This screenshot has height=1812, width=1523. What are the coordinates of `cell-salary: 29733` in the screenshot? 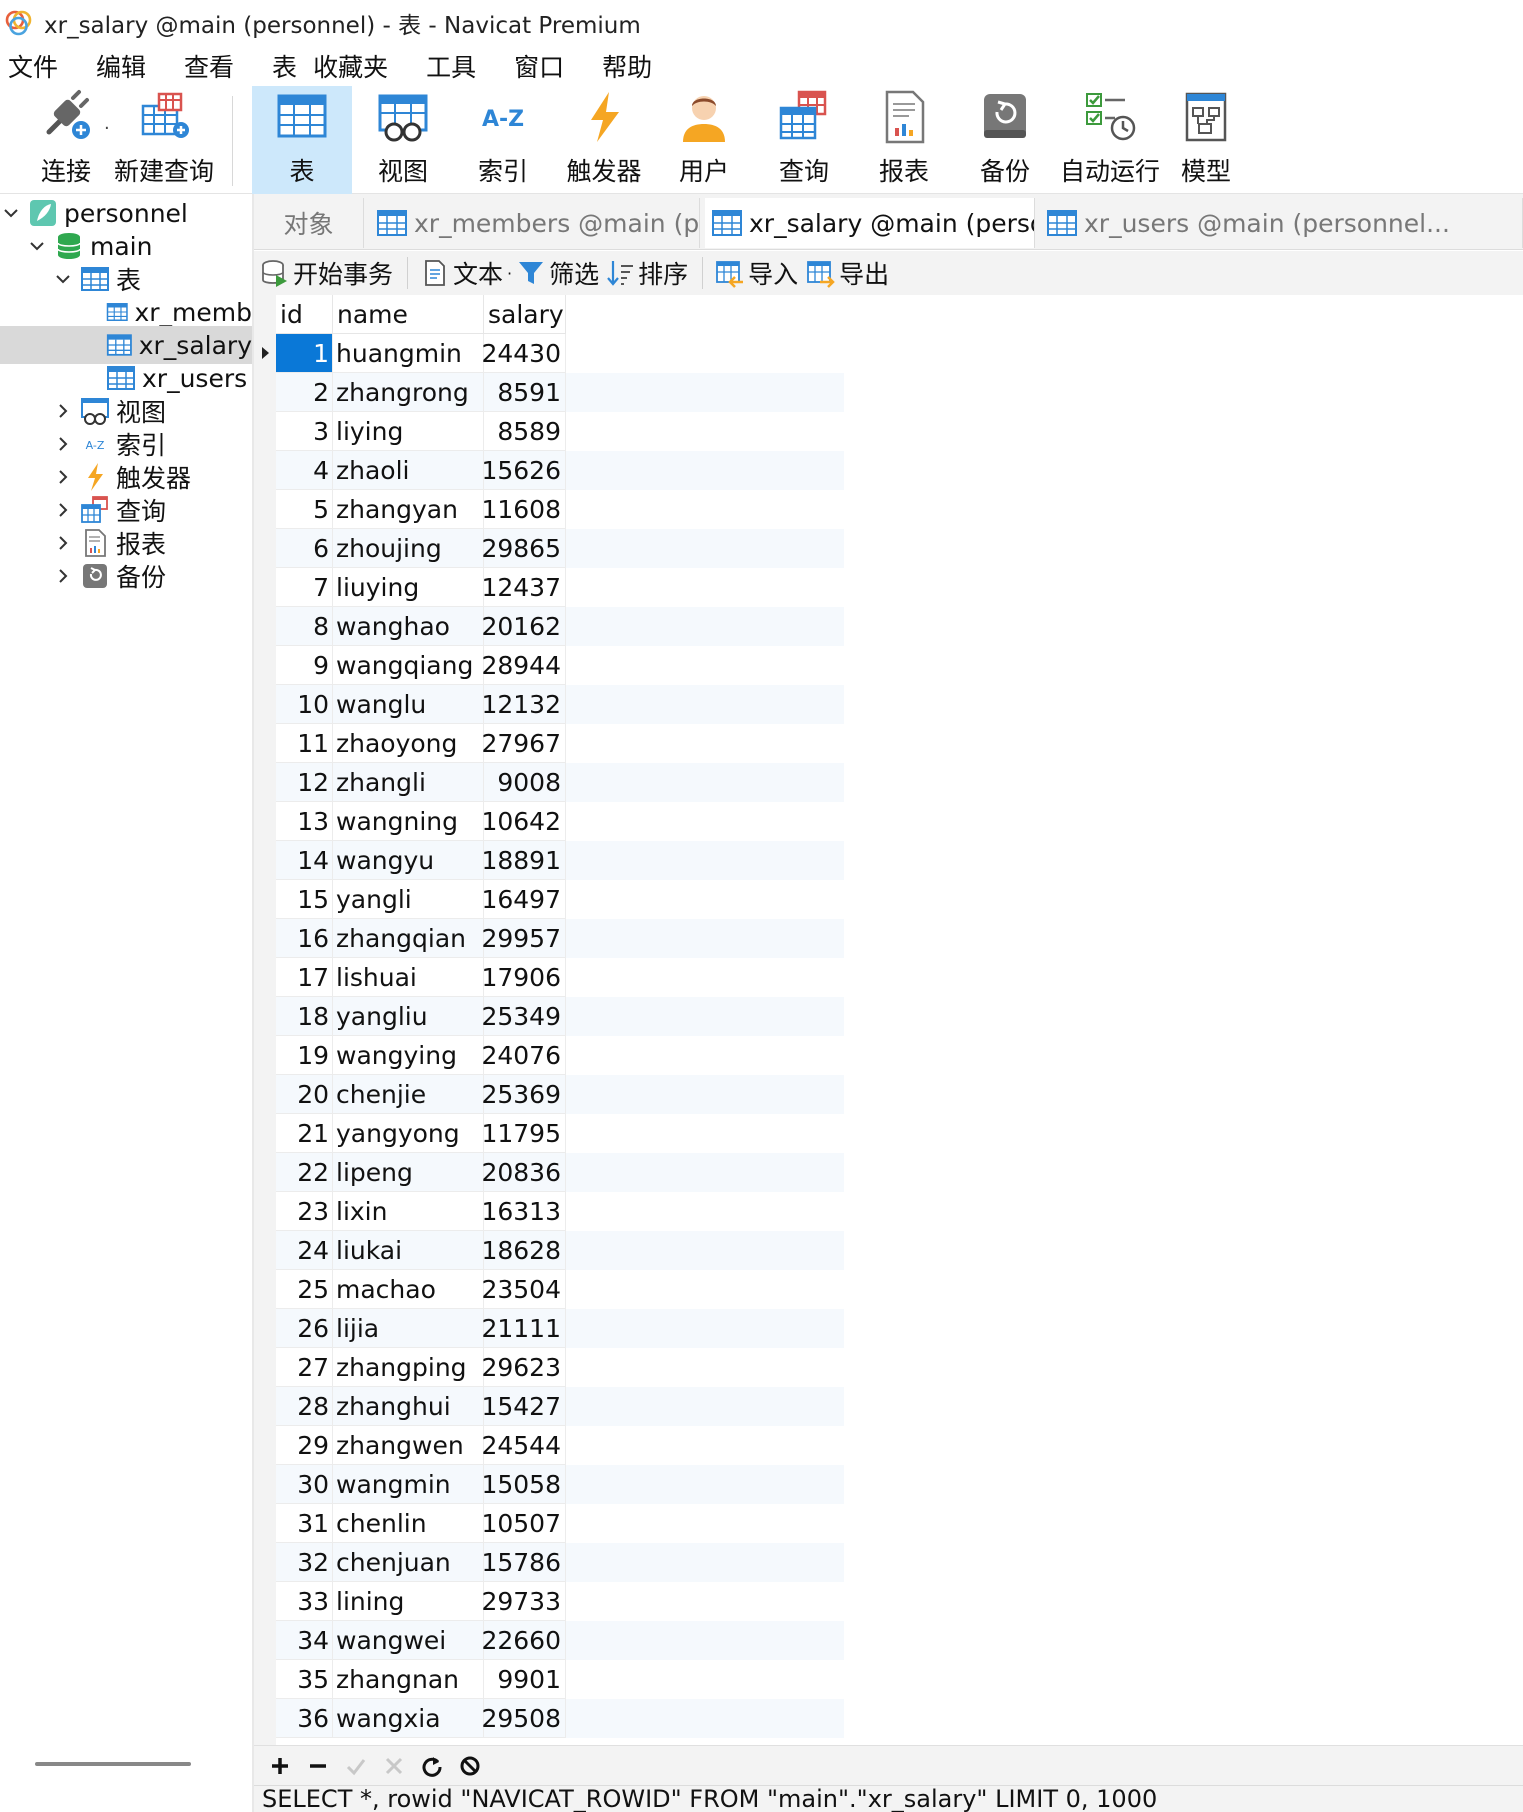 It's located at (523, 1601).